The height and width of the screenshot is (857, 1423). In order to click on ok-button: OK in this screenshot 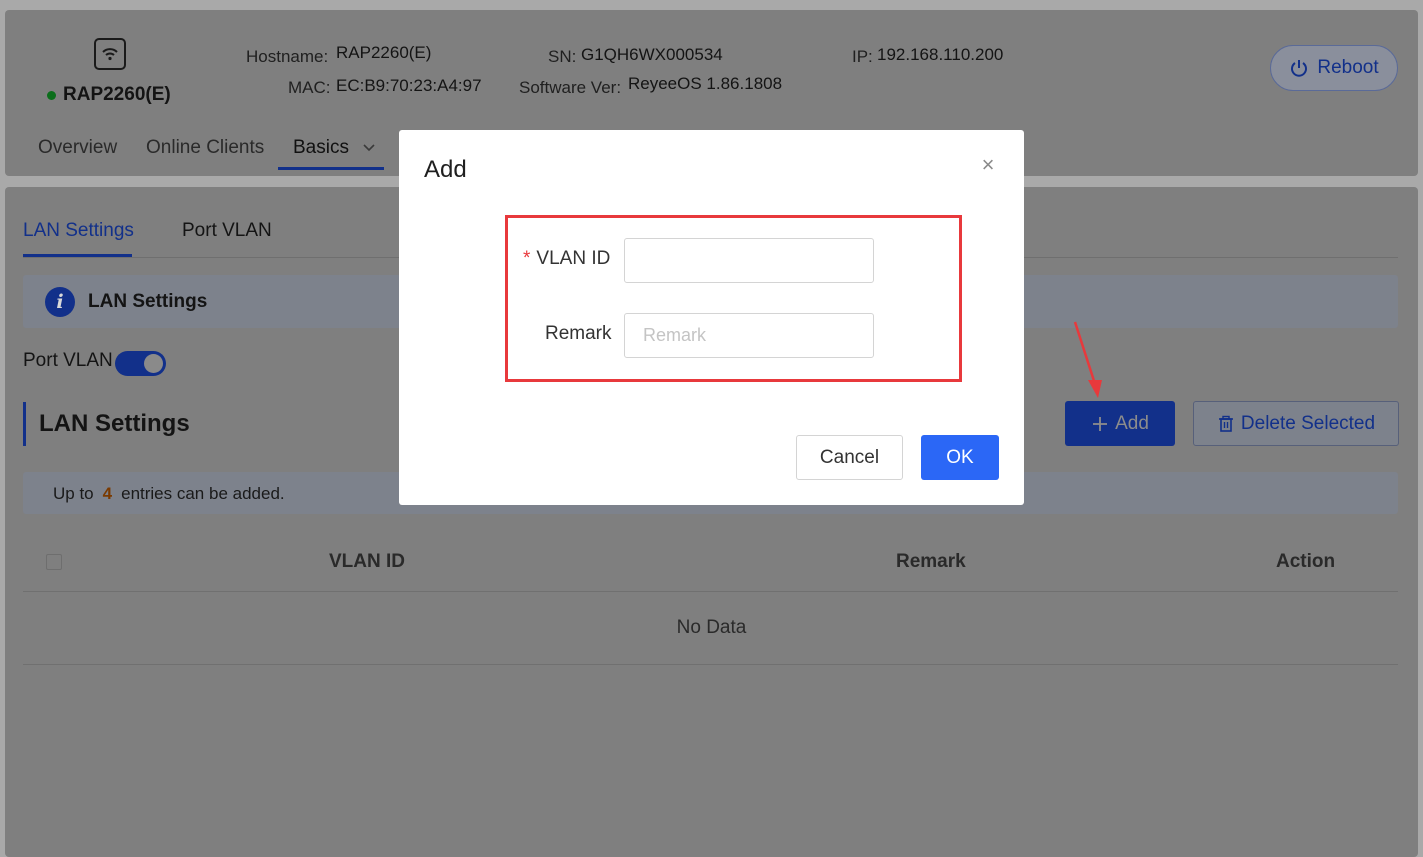, I will do `click(960, 457)`.